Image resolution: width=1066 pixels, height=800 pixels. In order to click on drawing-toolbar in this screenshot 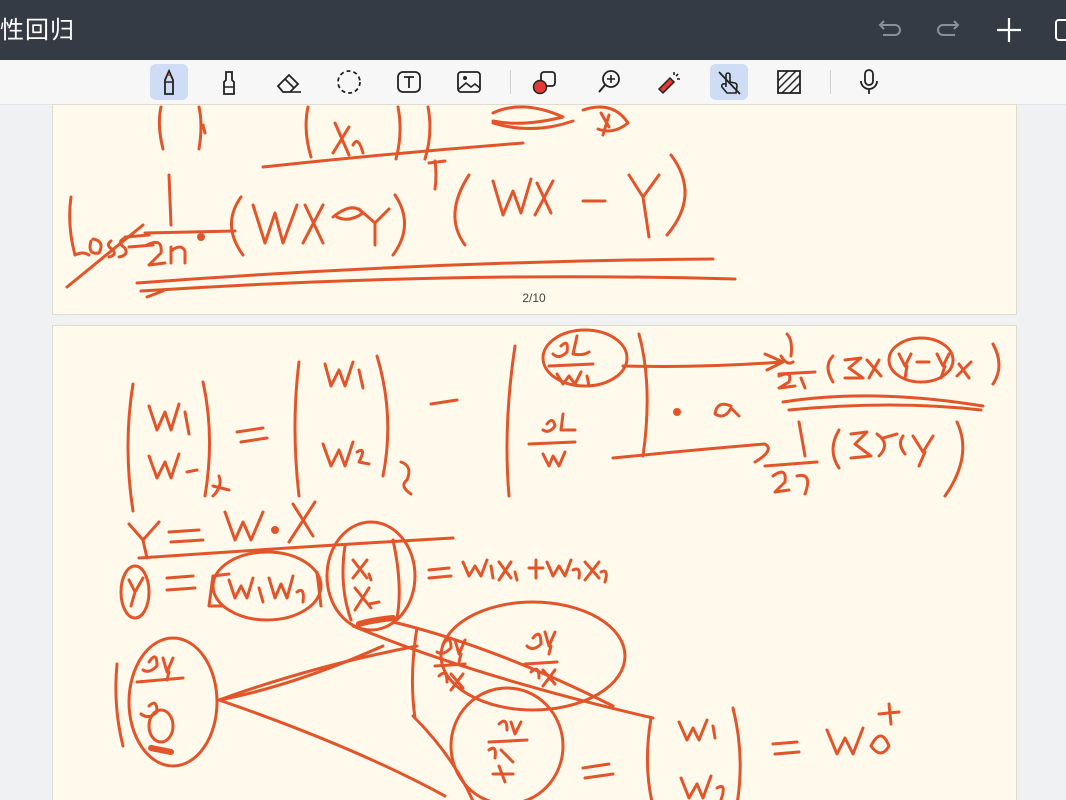, I will do `click(533, 82)`.